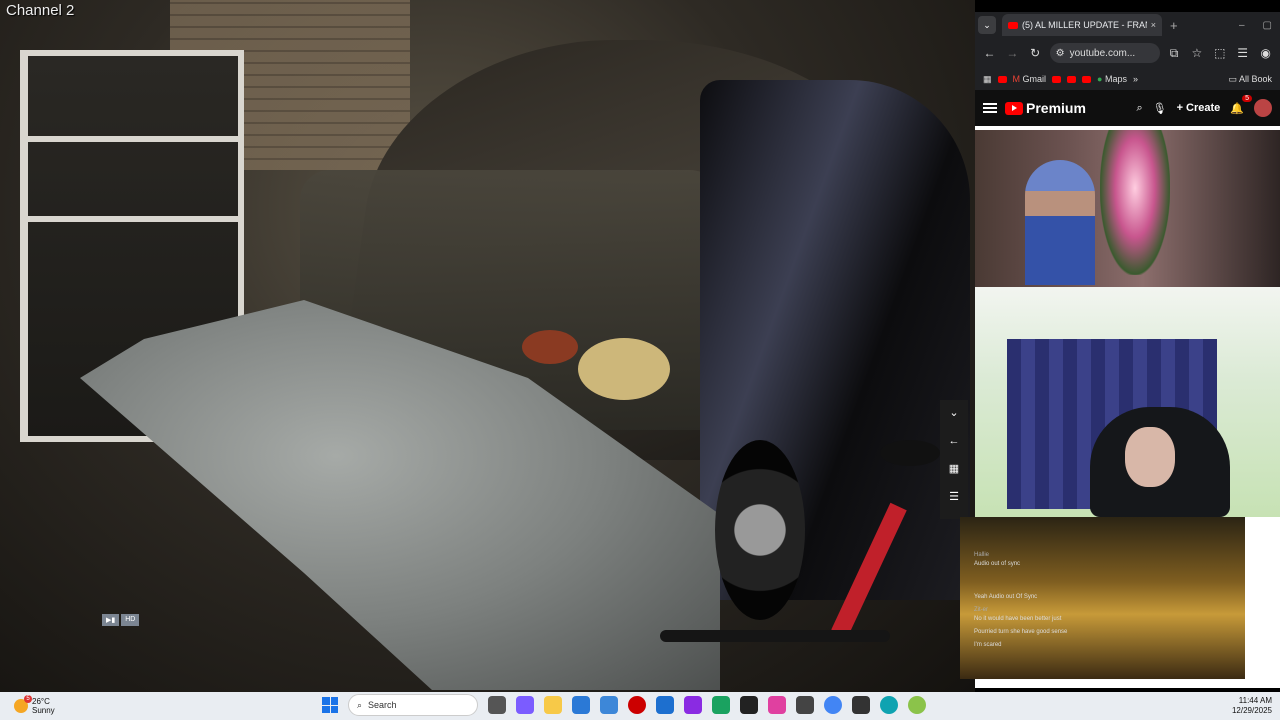  Describe the element at coordinates (749, 705) in the screenshot. I see `capcut-icon` at that location.